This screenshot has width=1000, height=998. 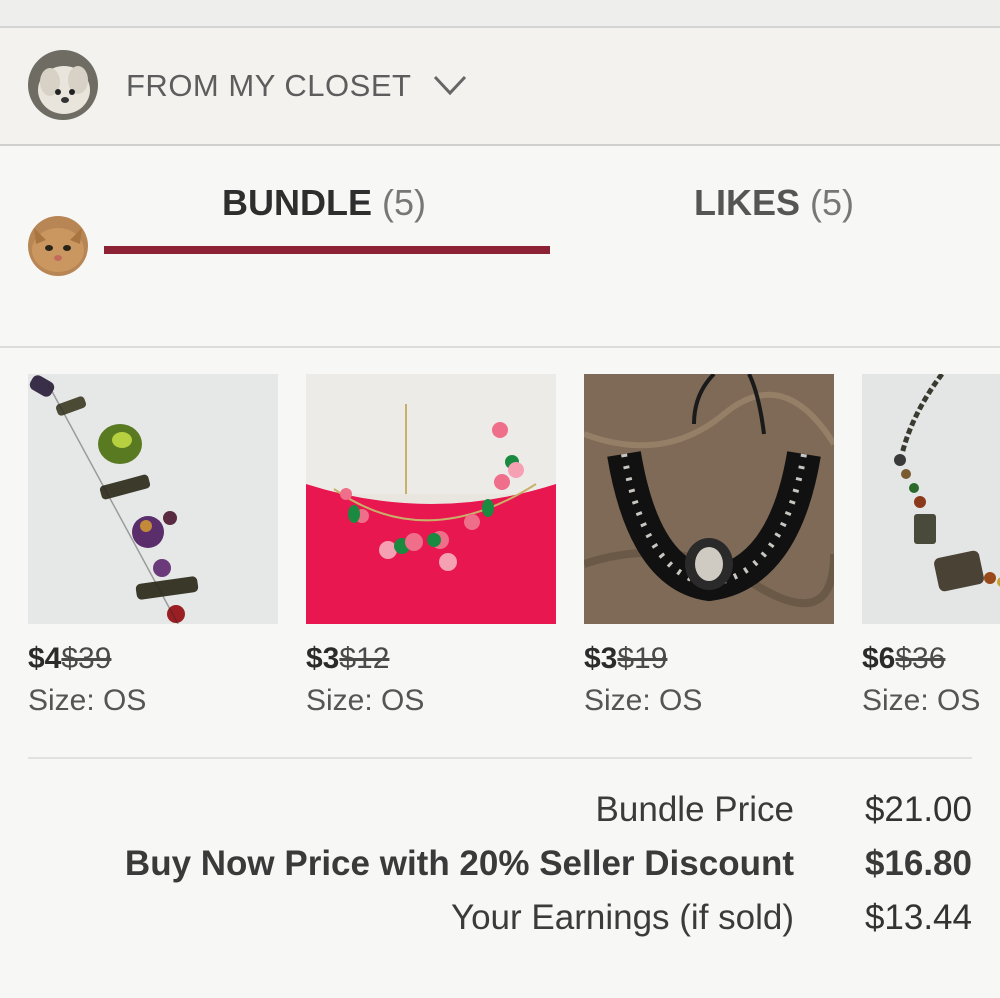 What do you see at coordinates (86, 658) in the screenshot?
I see `product-original-price: $39` at bounding box center [86, 658].